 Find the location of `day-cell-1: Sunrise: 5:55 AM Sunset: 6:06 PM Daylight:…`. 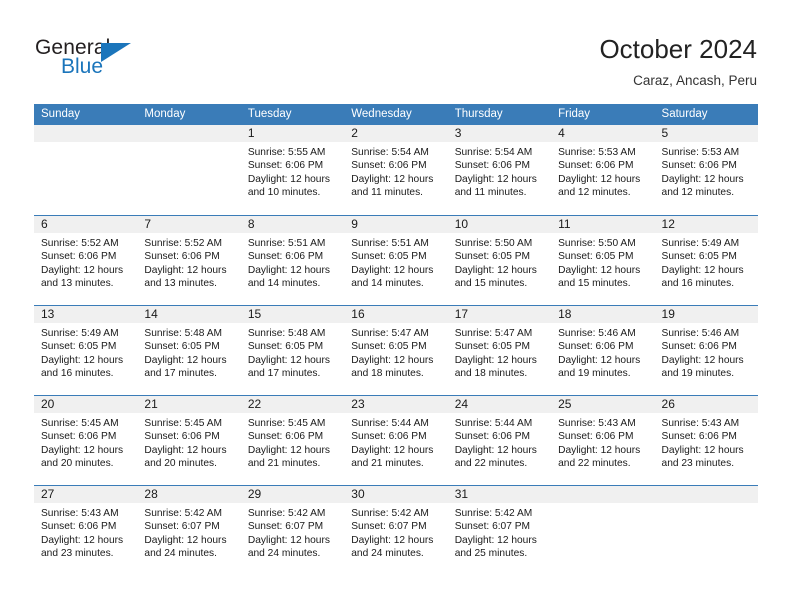

day-cell-1: Sunrise: 5:55 AM Sunset: 6:06 PM Daylight:… is located at coordinates (292, 178).